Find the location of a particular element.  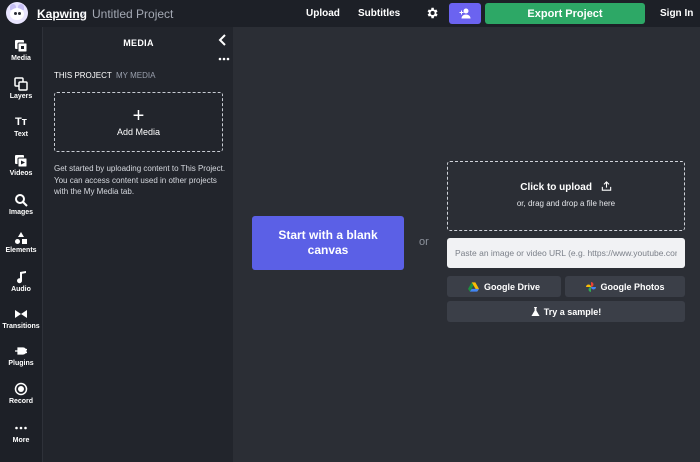

rail-label: Images is located at coordinates (21, 212).